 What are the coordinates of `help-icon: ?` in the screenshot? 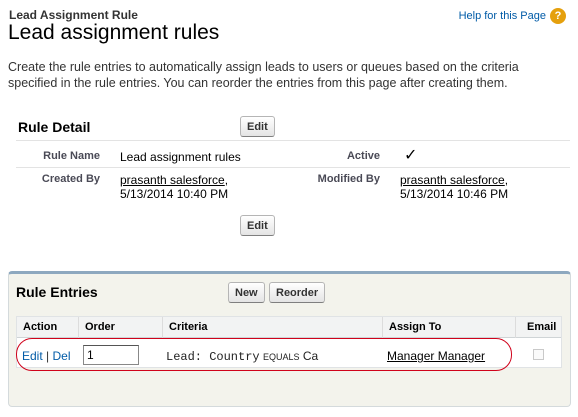 It's located at (558, 16).